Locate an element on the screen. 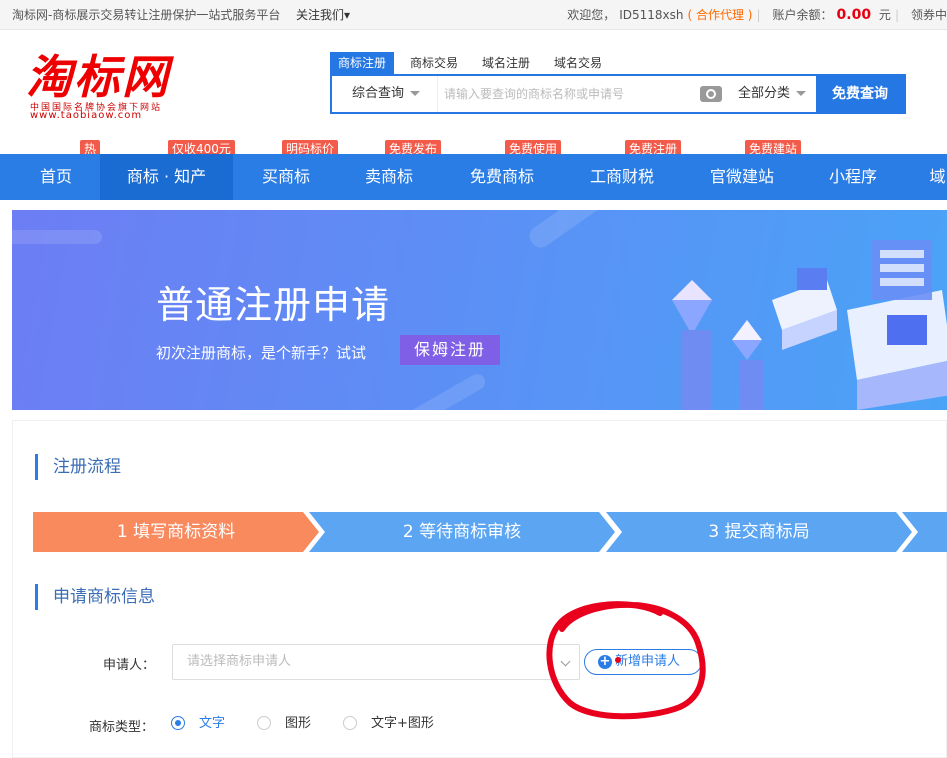 This screenshot has width=947, height=758. nav-item-buy: 买商标 is located at coordinates (286, 177).